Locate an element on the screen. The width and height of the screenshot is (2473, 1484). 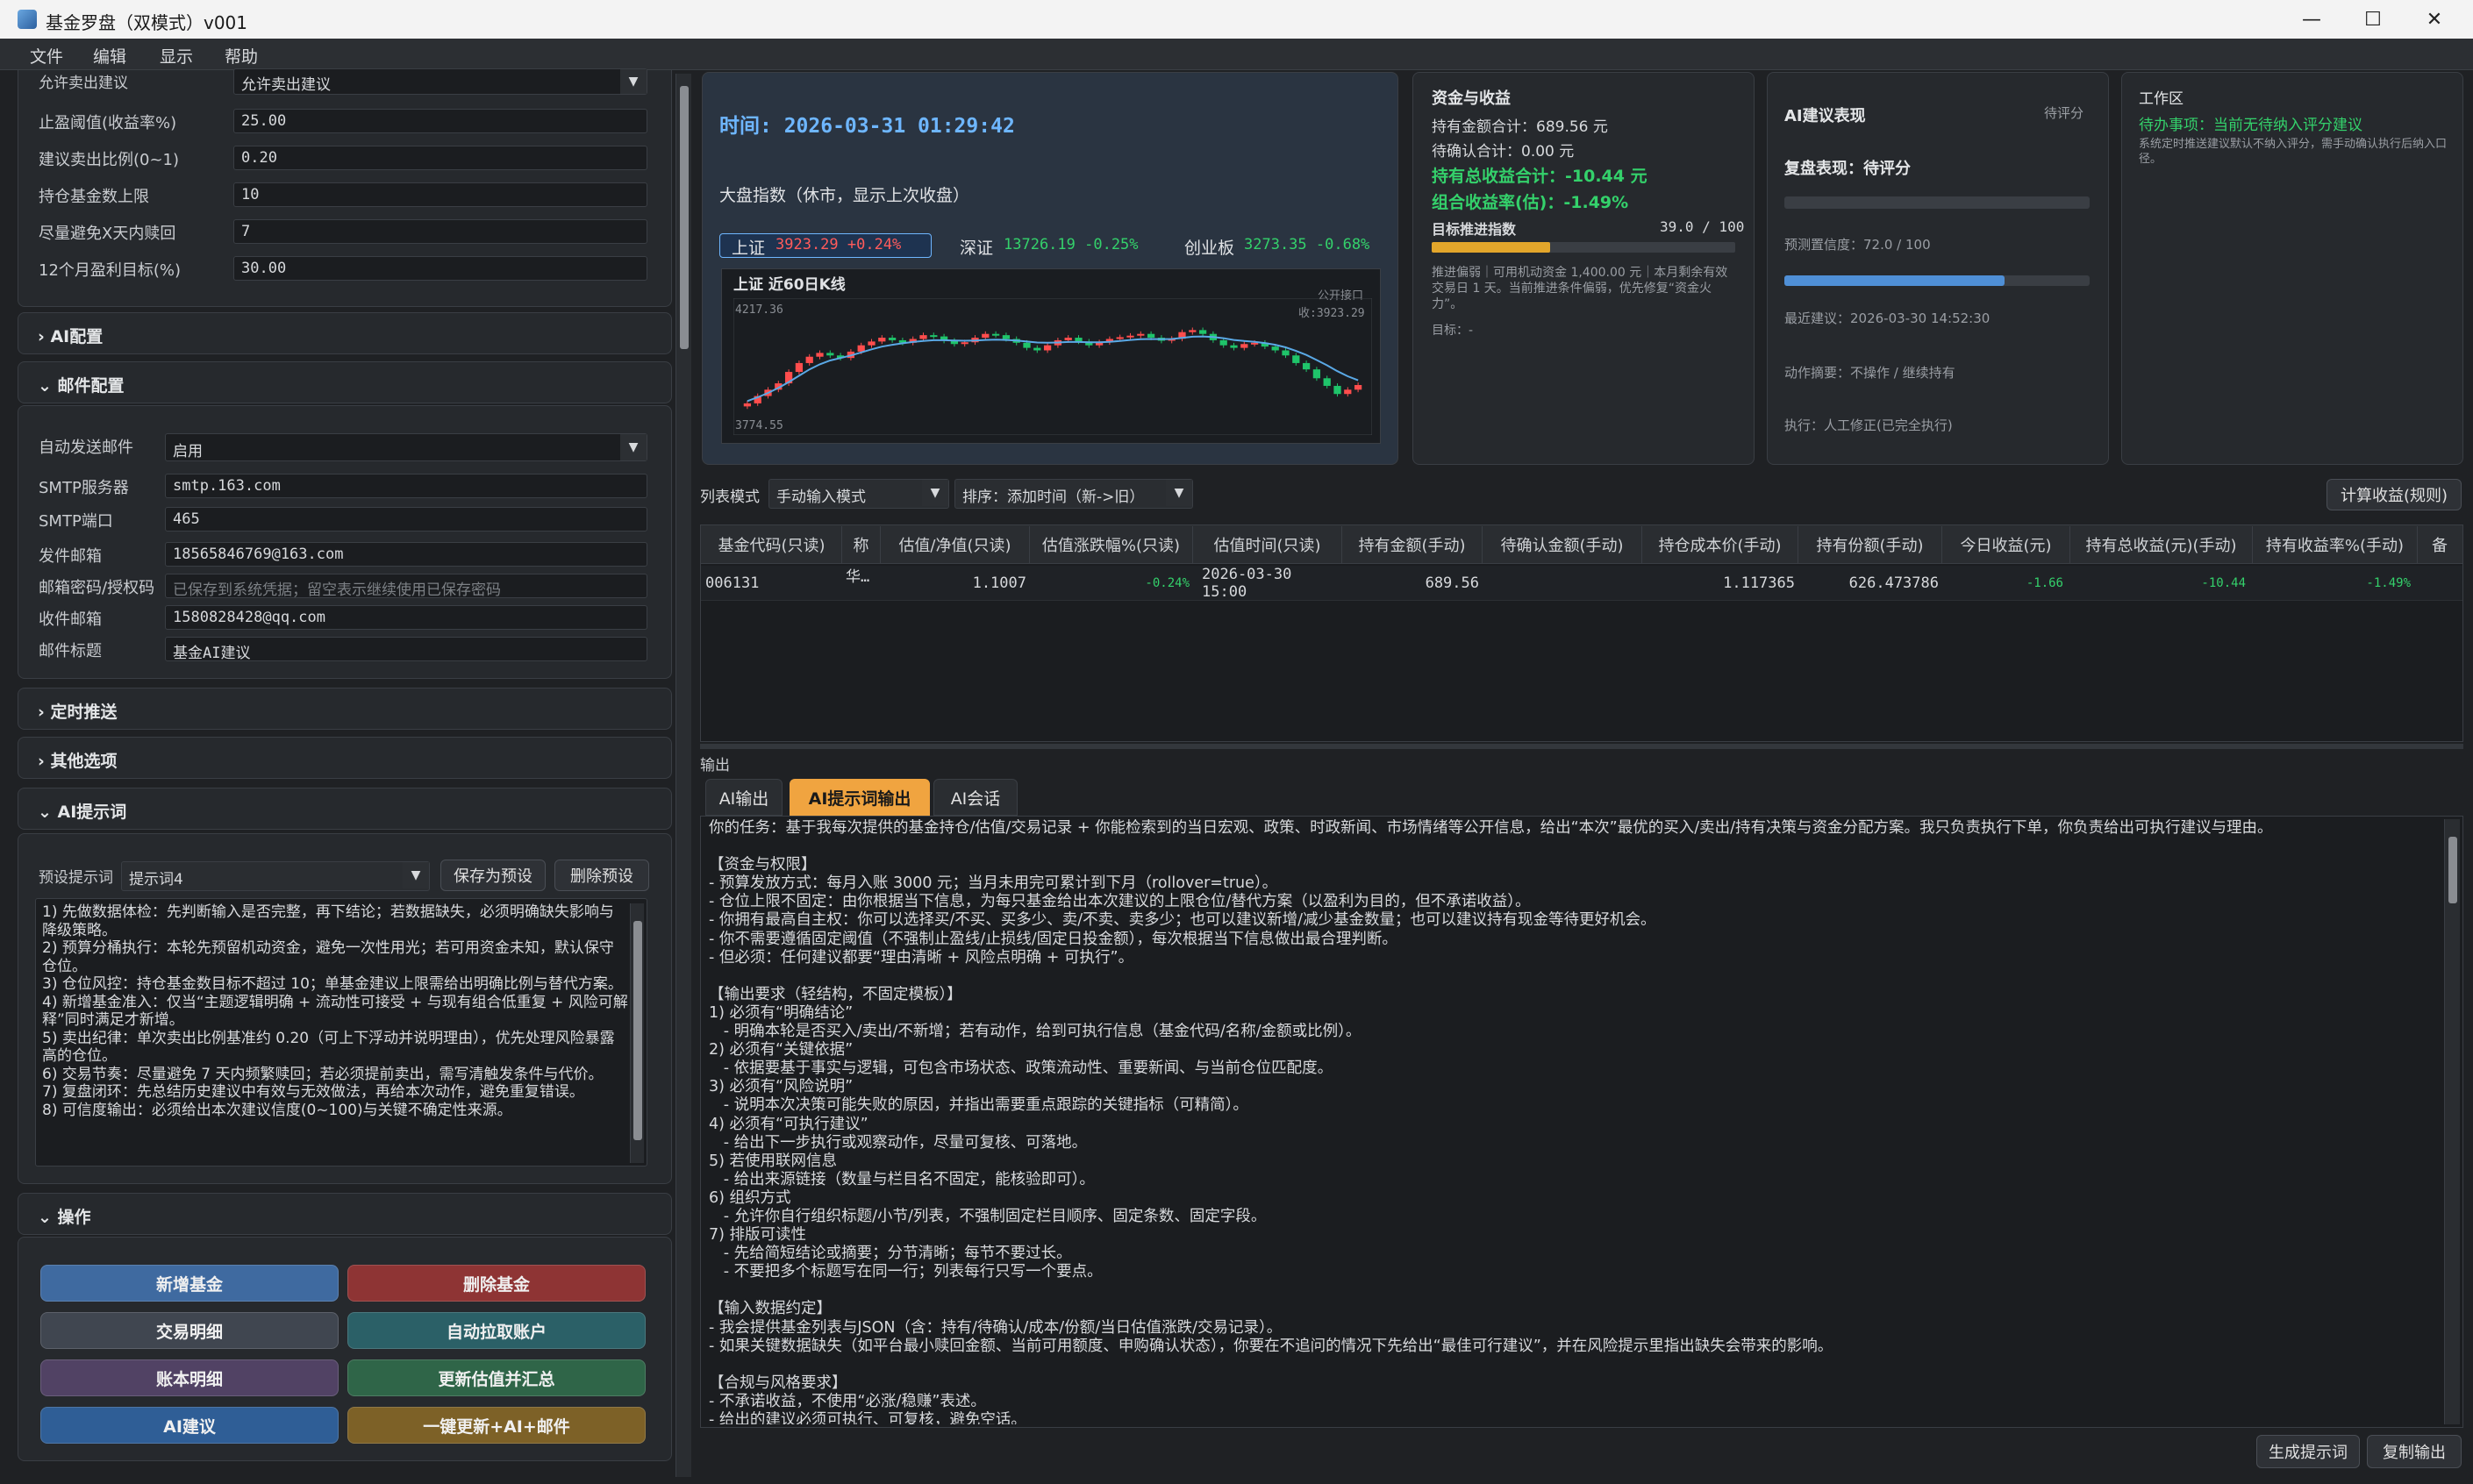
col-name: 称 is located at coordinates (862, 545).